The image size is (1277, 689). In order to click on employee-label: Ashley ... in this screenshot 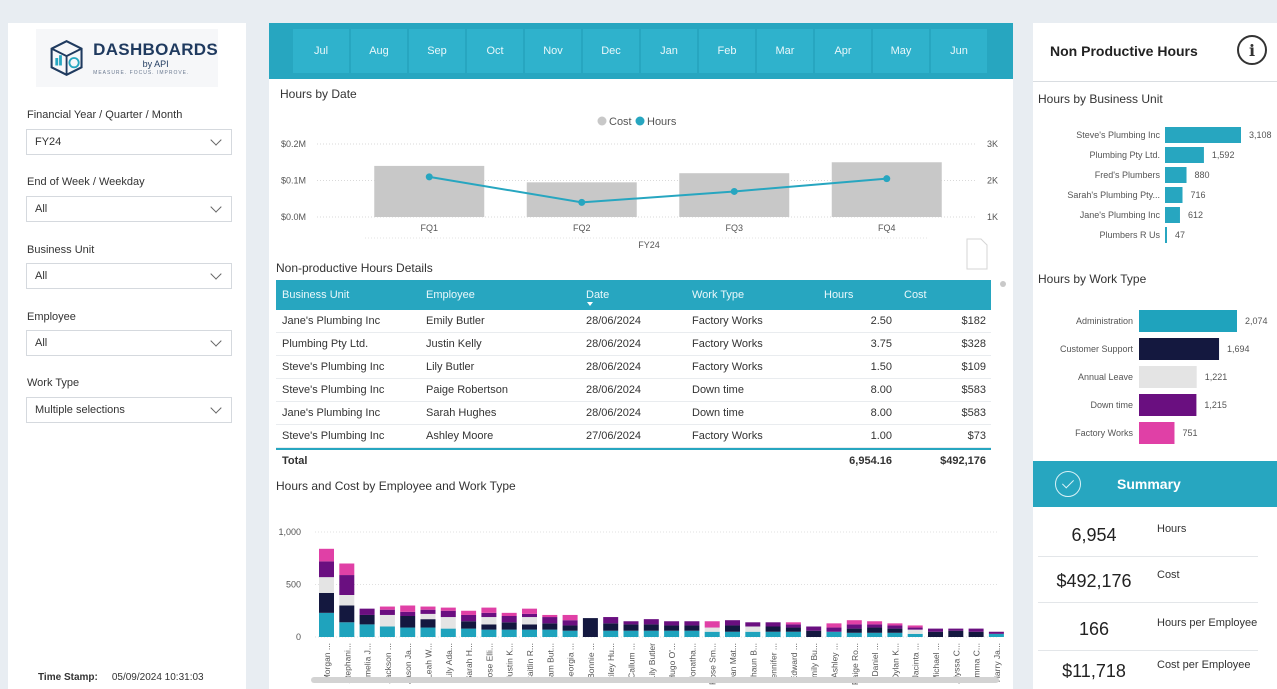, I will do `click(835, 660)`.